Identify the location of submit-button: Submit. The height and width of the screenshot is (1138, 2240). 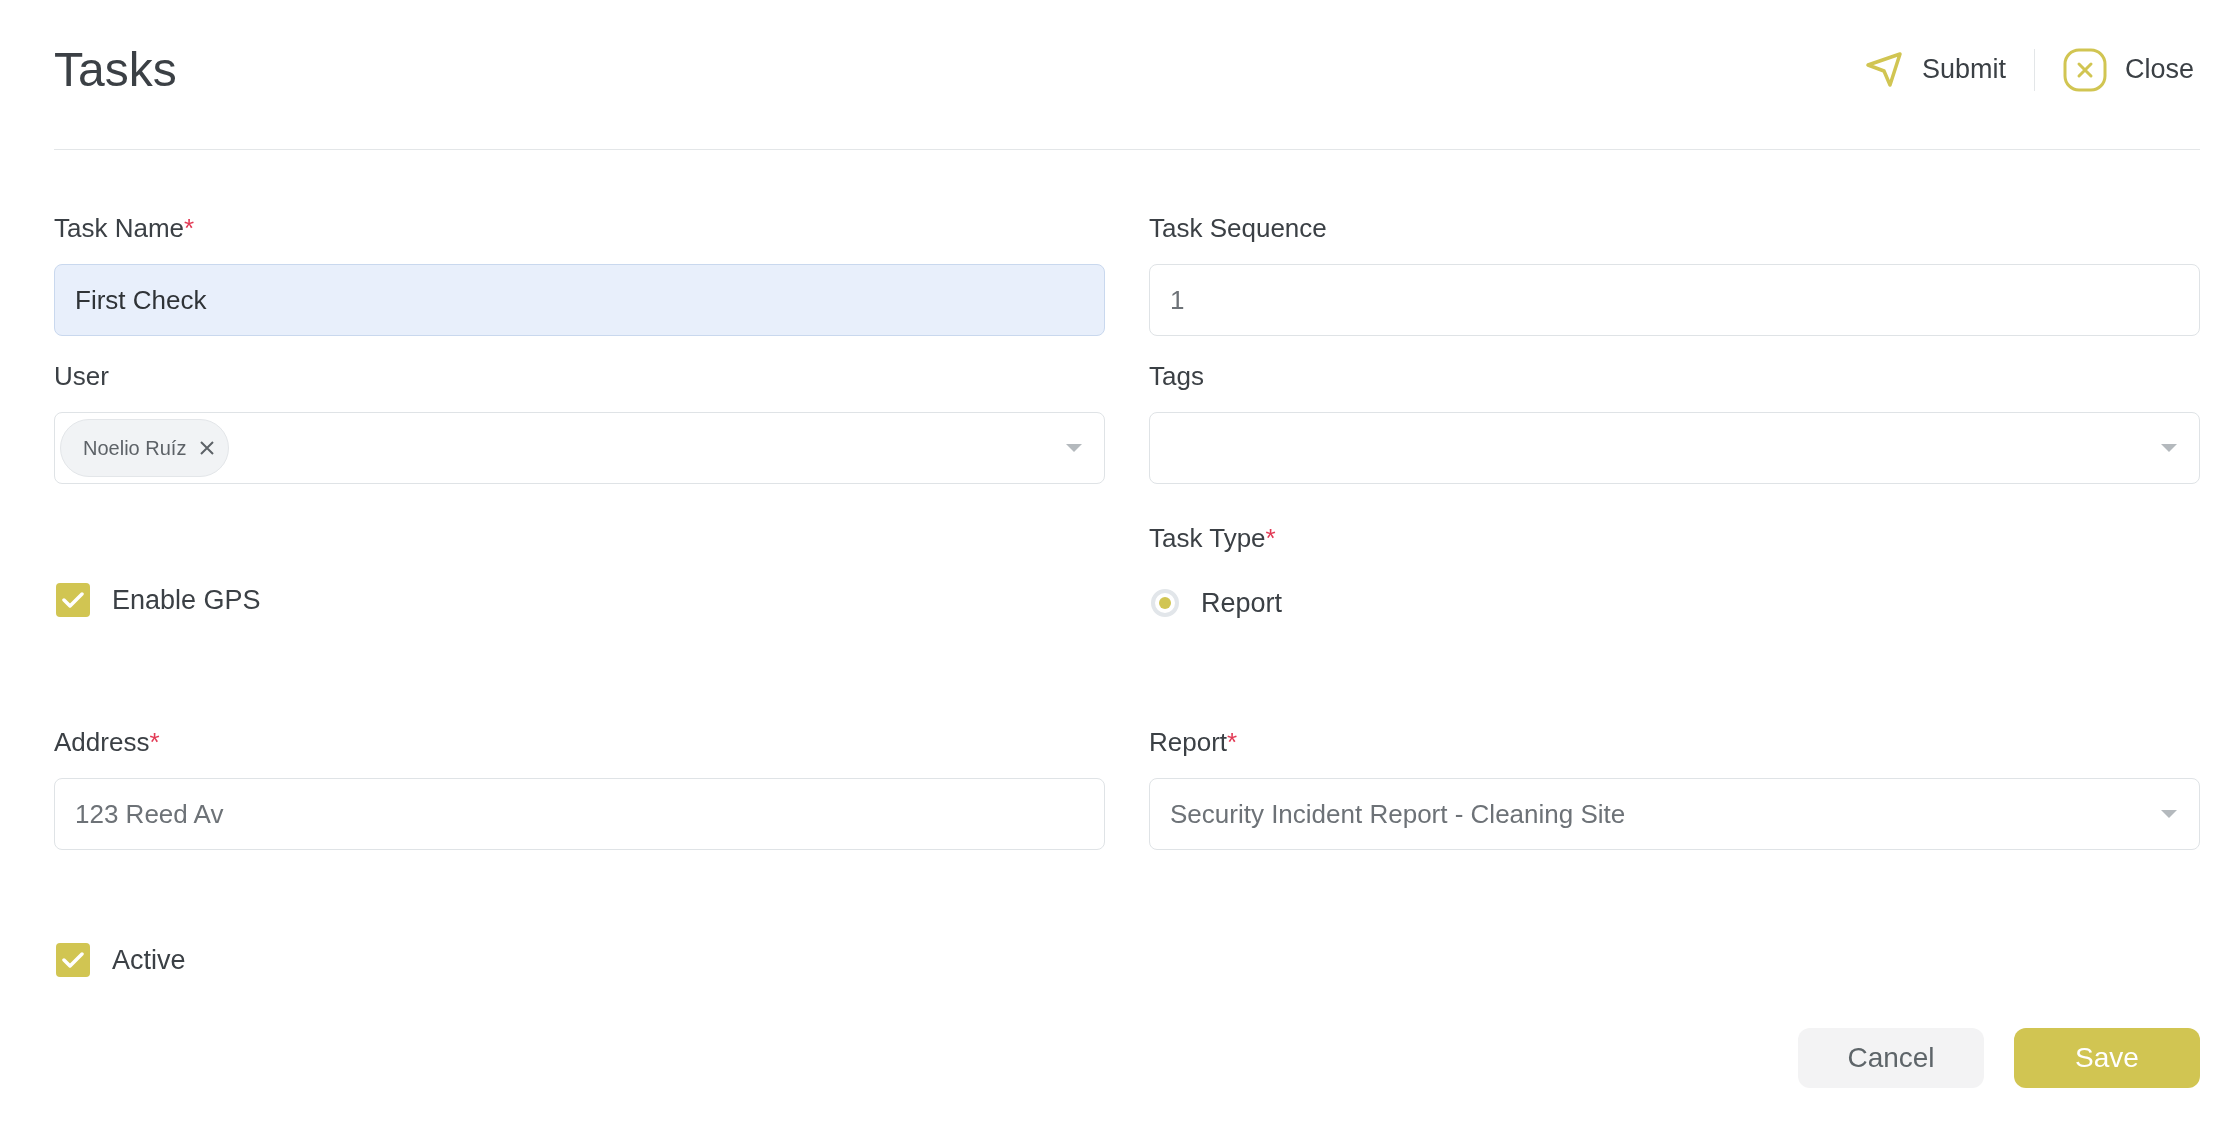
(1935, 69).